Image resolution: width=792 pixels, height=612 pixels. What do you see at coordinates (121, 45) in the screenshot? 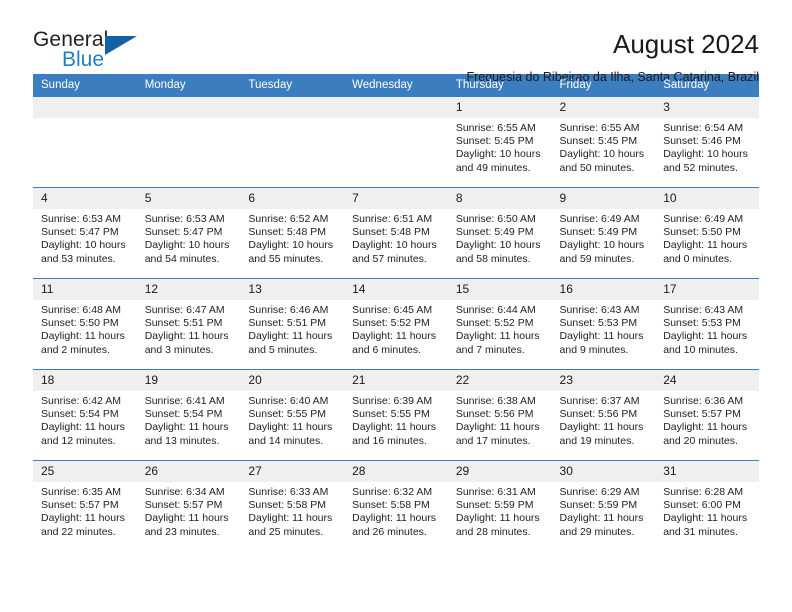
I see `triangle-icon` at bounding box center [121, 45].